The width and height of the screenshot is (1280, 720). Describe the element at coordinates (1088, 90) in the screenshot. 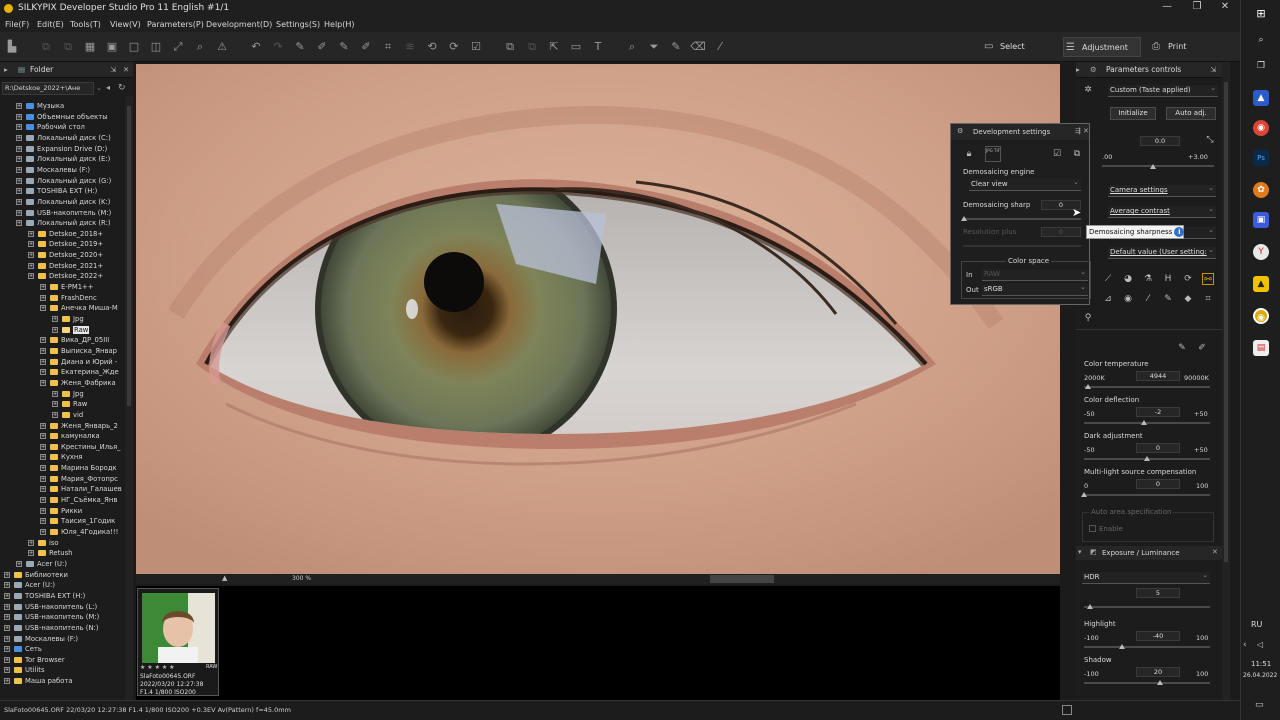

I see `taste-gear-icon: ✲` at that location.